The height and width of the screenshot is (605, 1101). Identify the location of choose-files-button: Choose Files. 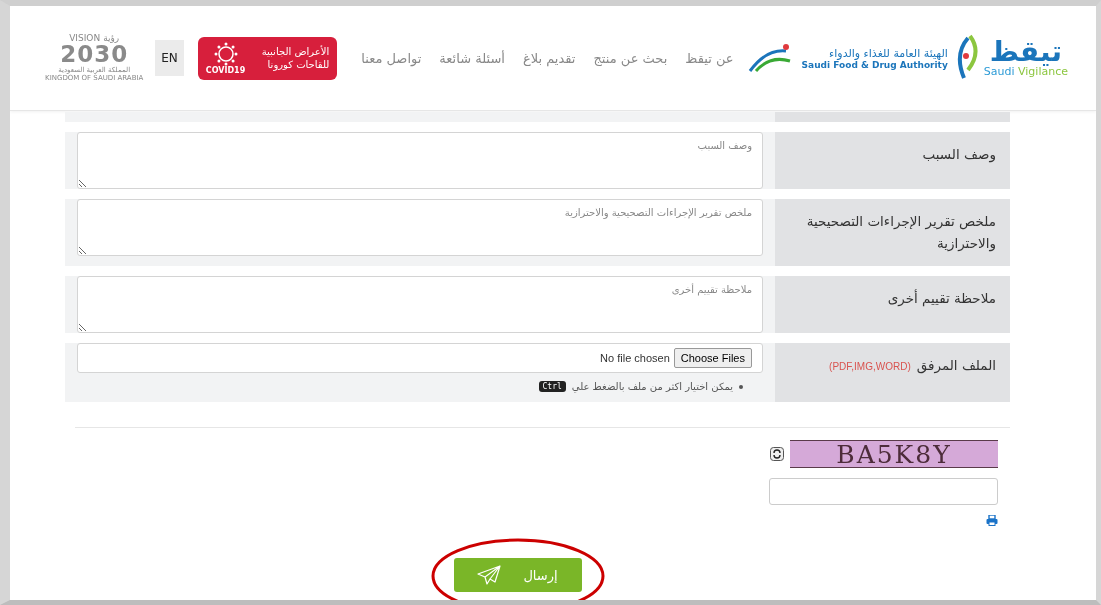
(712, 358).